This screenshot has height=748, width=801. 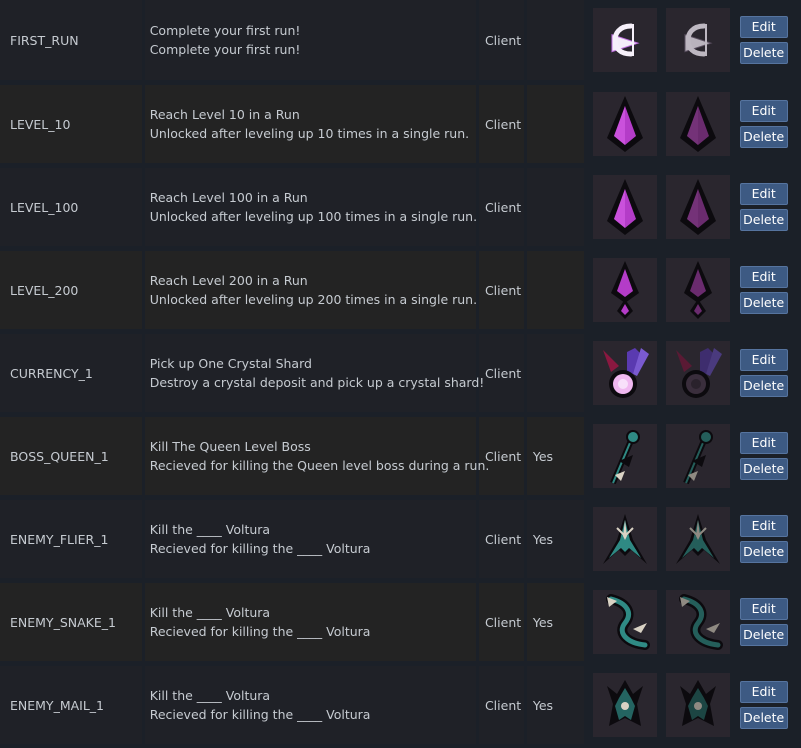 I want to click on display-name: Reach Level 10 in a Run, so click(x=224, y=114).